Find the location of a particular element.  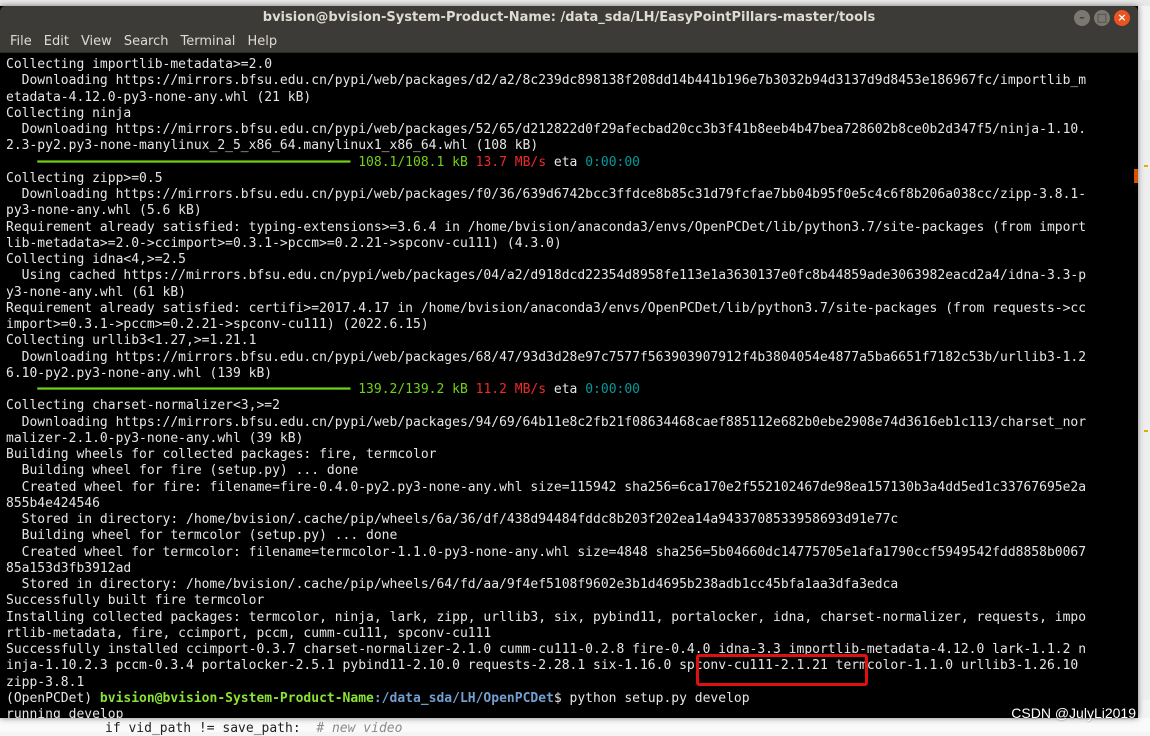

menu-file: File is located at coordinates (21, 41).